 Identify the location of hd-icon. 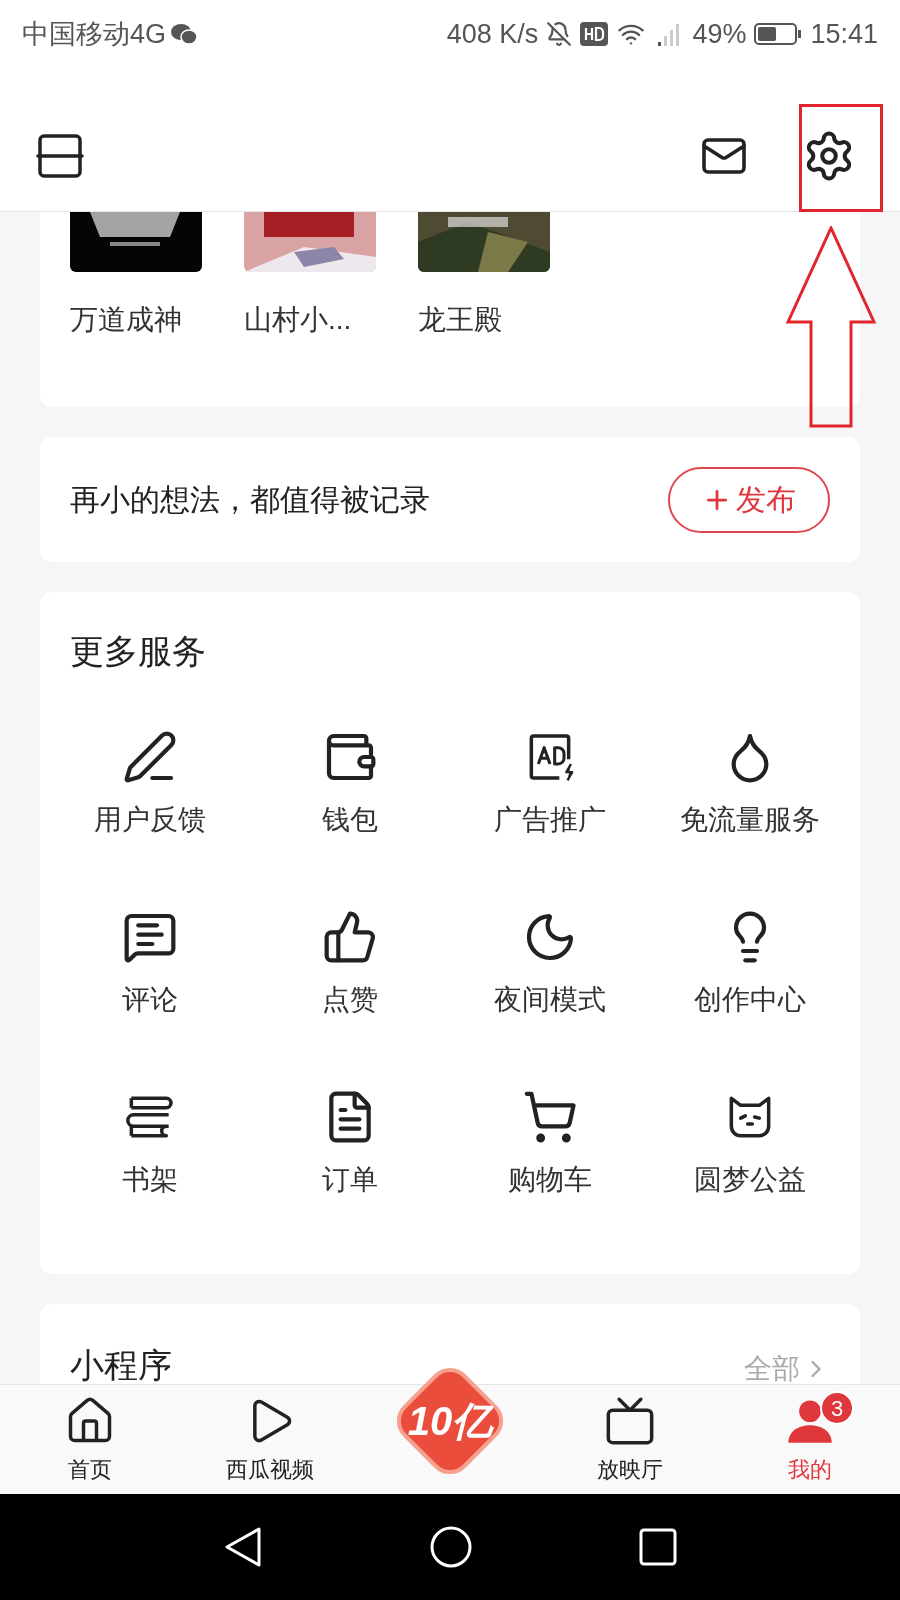
(594, 34).